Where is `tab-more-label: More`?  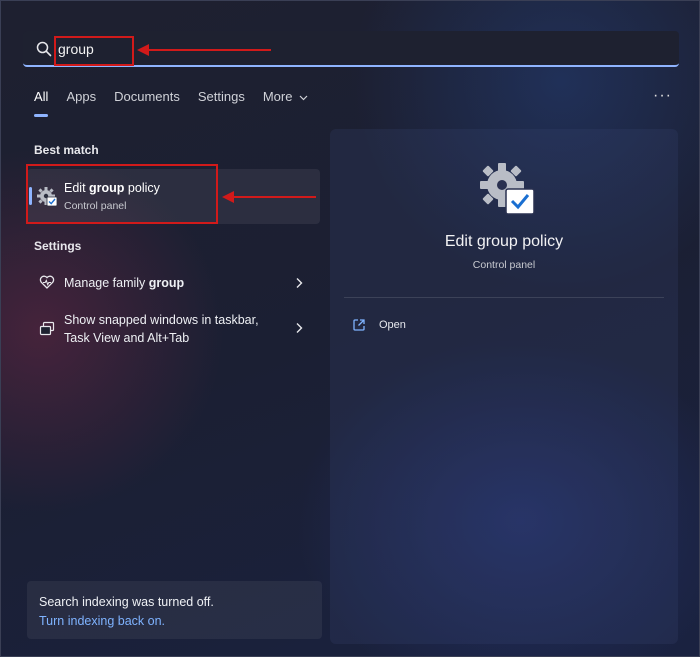
tab-more-label: More is located at coordinates (277, 96).